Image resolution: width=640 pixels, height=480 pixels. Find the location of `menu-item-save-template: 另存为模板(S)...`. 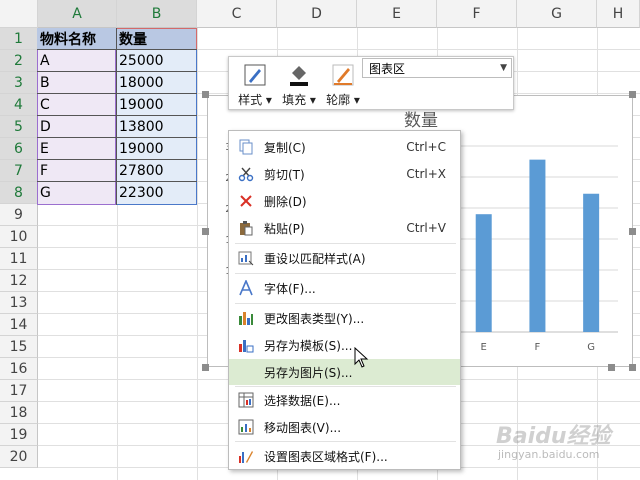

menu-item-save-template: 另存为模板(S)... is located at coordinates (344, 345).